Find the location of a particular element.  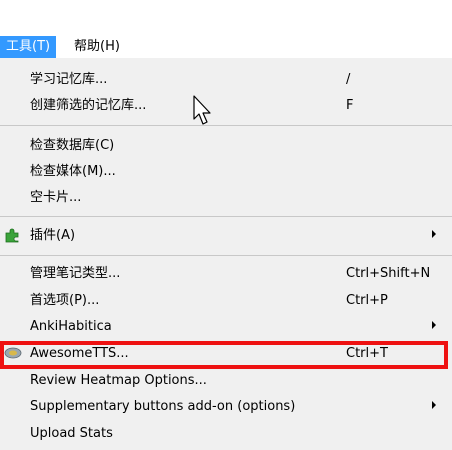

menu-item-addons: 插件(A) is located at coordinates (226, 235).